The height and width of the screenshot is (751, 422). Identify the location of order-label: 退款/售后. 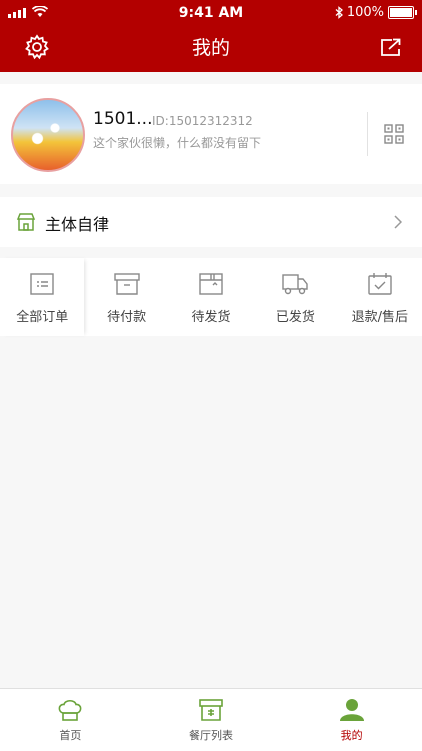
(380, 317).